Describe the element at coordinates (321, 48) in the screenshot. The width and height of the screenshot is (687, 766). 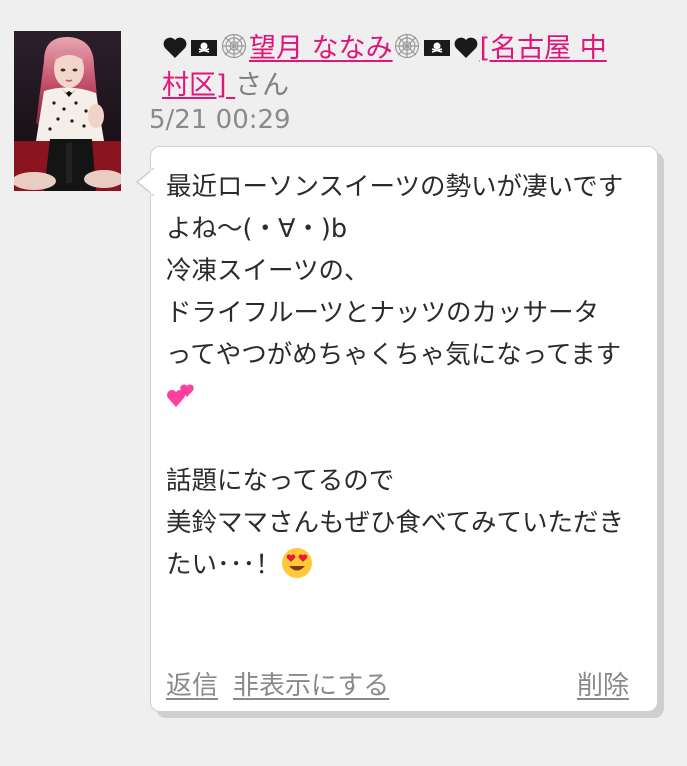
I see `user-name: 望月 ななみ` at that location.